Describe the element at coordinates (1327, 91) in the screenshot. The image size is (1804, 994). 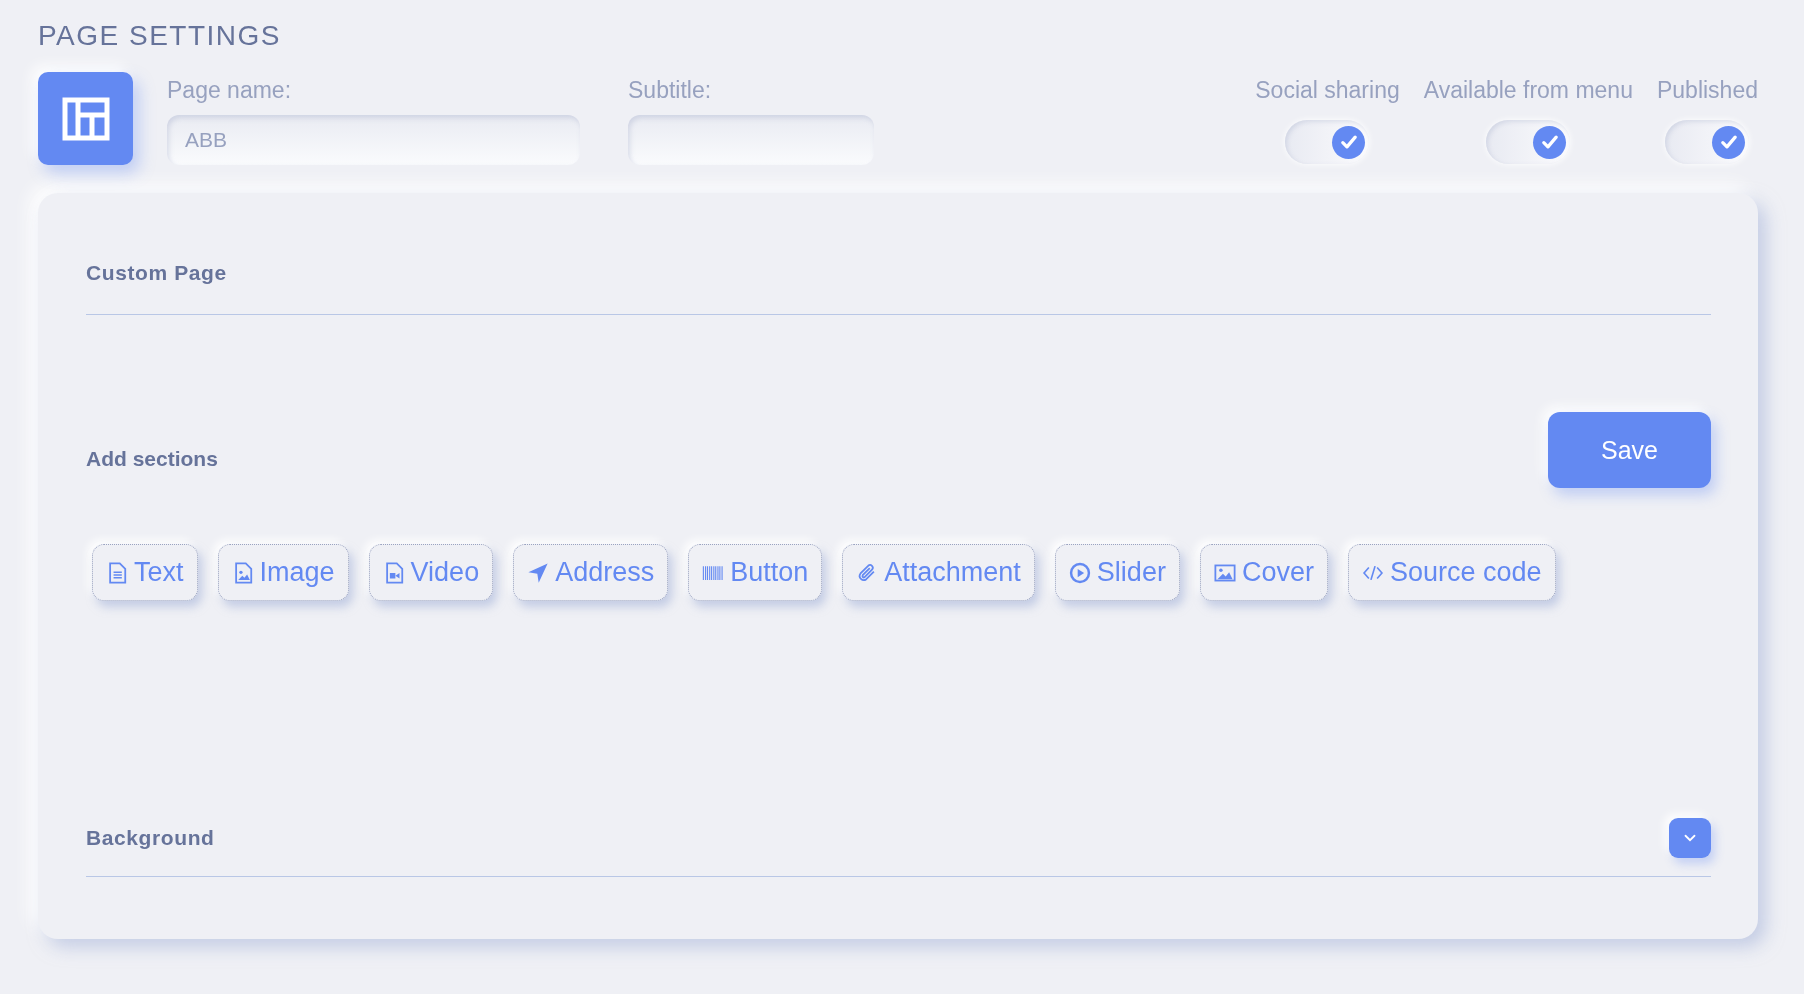
I see `toggle-label: Social sharing` at that location.